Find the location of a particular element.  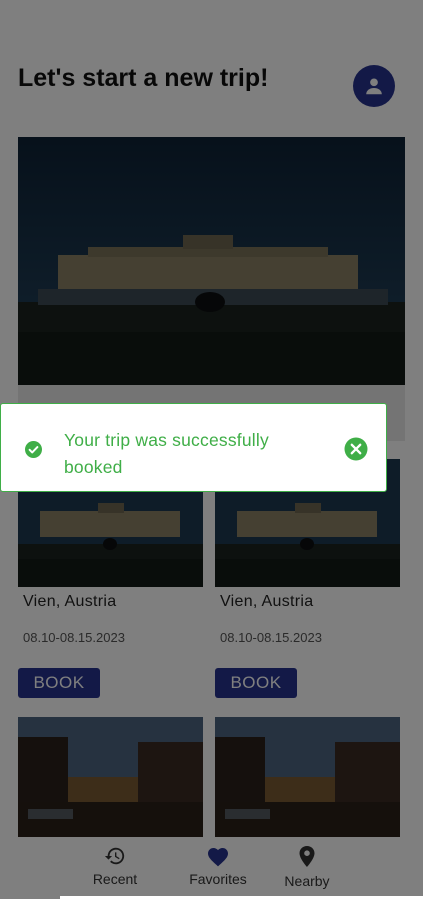

toast-message: Your trip was successfully booked is located at coordinates (166, 453).